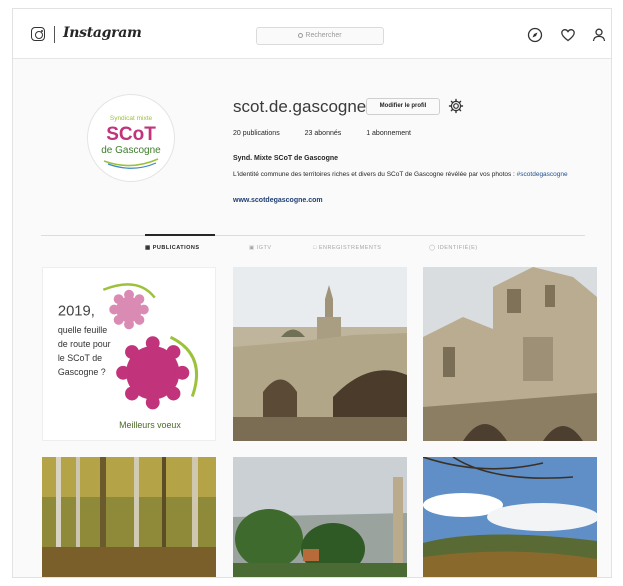 Image resolution: width=623 pixels, height=586 pixels. I want to click on card-line-4: le SCoT de, so click(80, 358).